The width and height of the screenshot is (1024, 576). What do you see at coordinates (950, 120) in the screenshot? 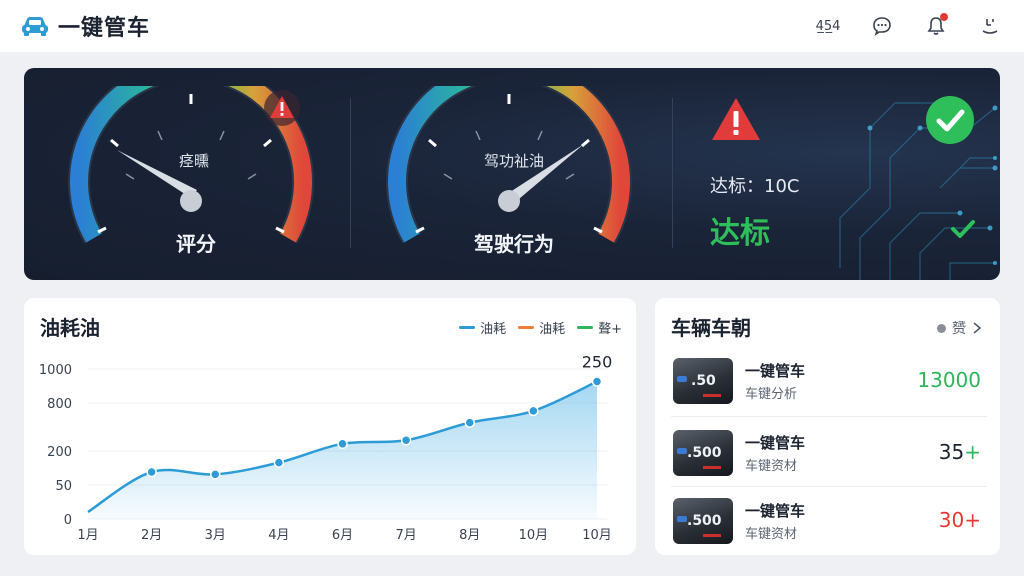
I see `check-circle-icon` at bounding box center [950, 120].